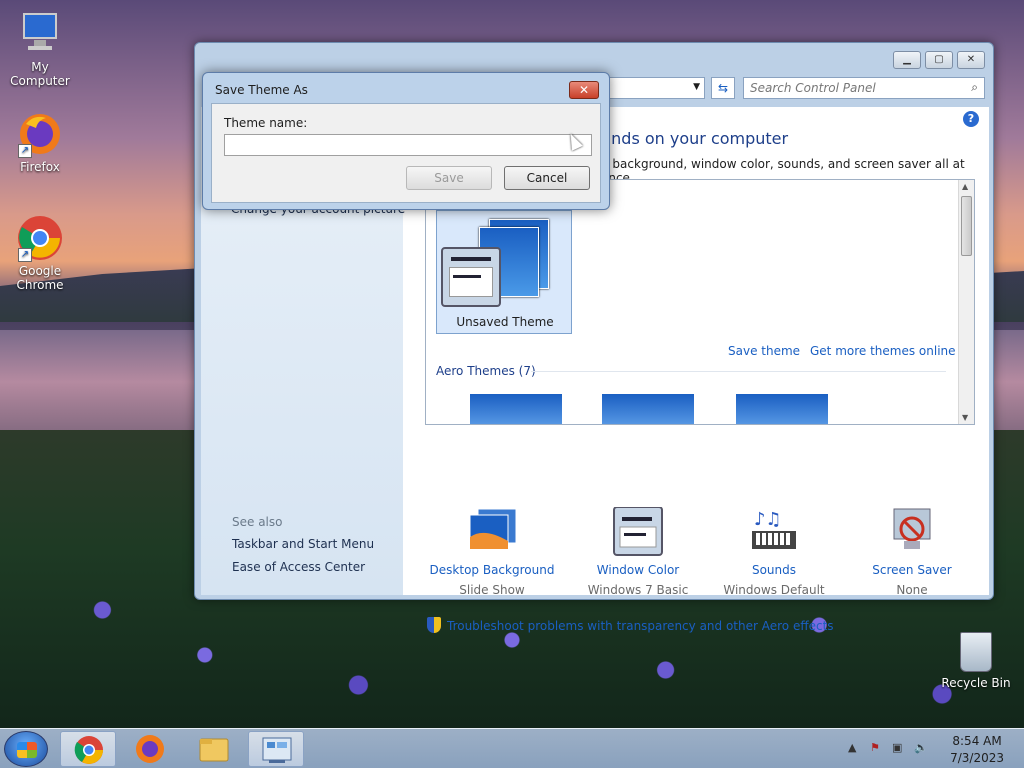 This screenshot has height=768, width=1024. Describe the element at coordinates (976, 683) in the screenshot. I see `desktop-icon-label: Recycle Bin` at that location.